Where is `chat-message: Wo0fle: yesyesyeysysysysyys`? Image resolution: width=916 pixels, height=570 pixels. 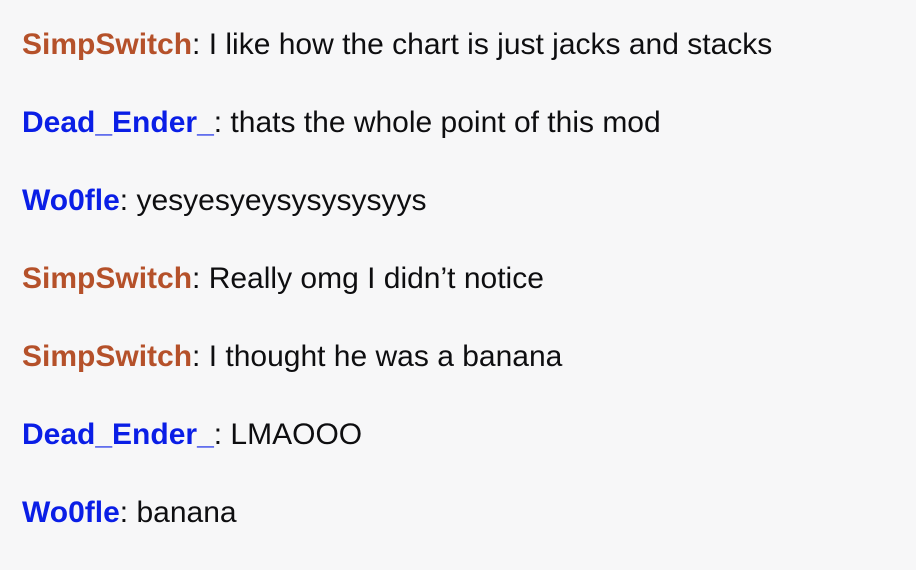 chat-message: Wo0fle: yesyesyeysysysysyys is located at coordinates (469, 219).